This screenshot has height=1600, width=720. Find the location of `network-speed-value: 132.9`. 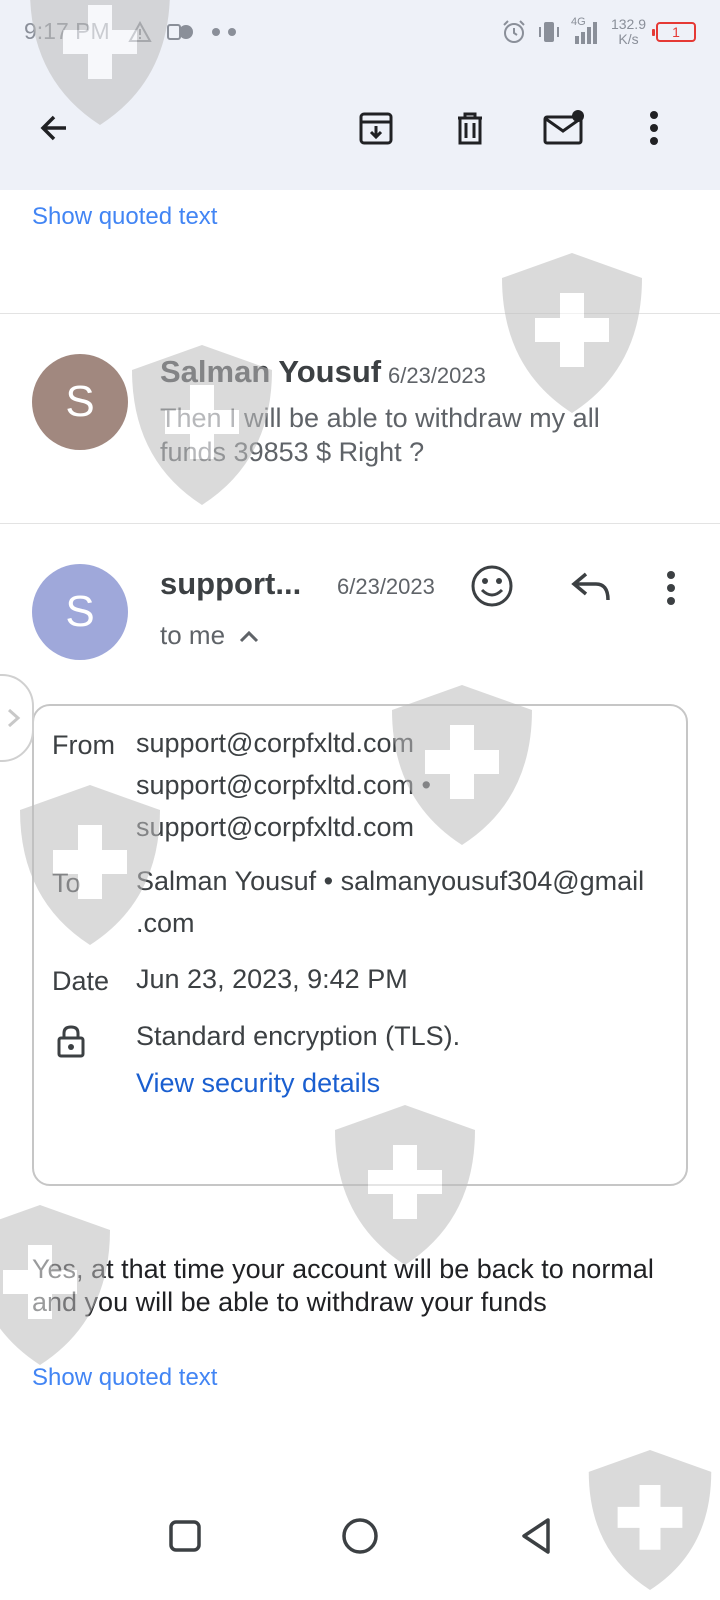

network-speed-value: 132.9 is located at coordinates (628, 24).